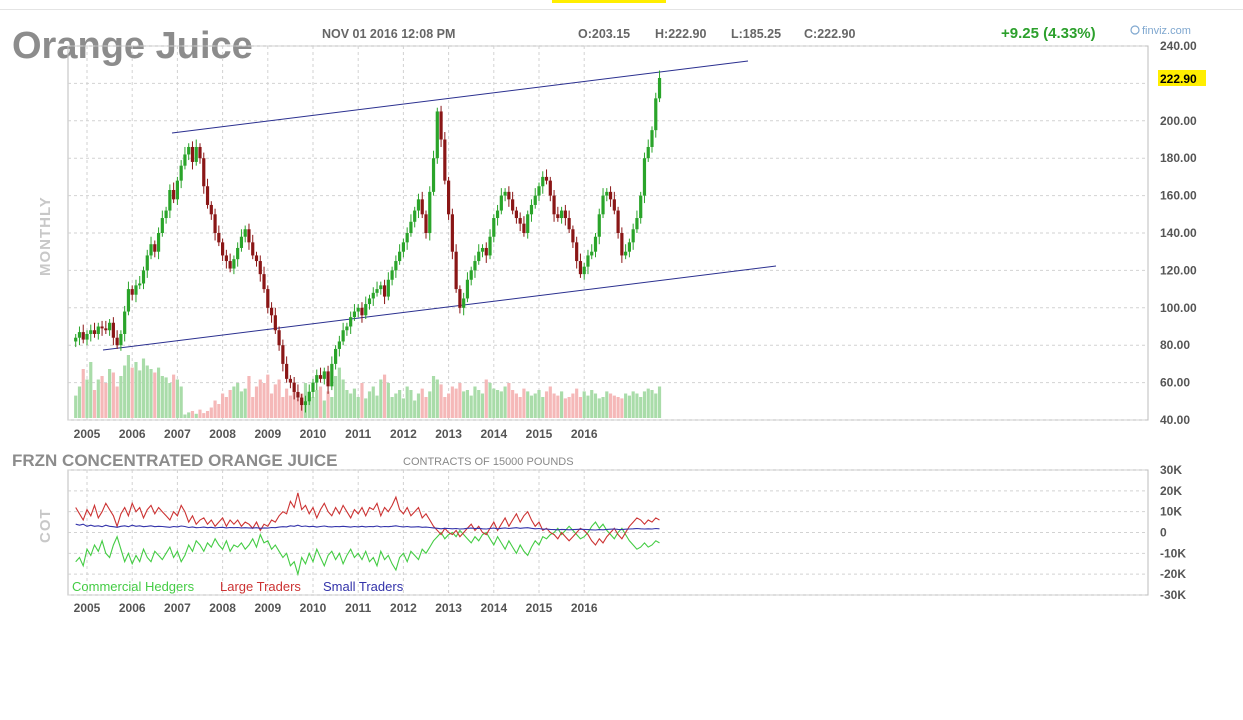  I want to click on year-tick-label: 2005, so click(87, 434).